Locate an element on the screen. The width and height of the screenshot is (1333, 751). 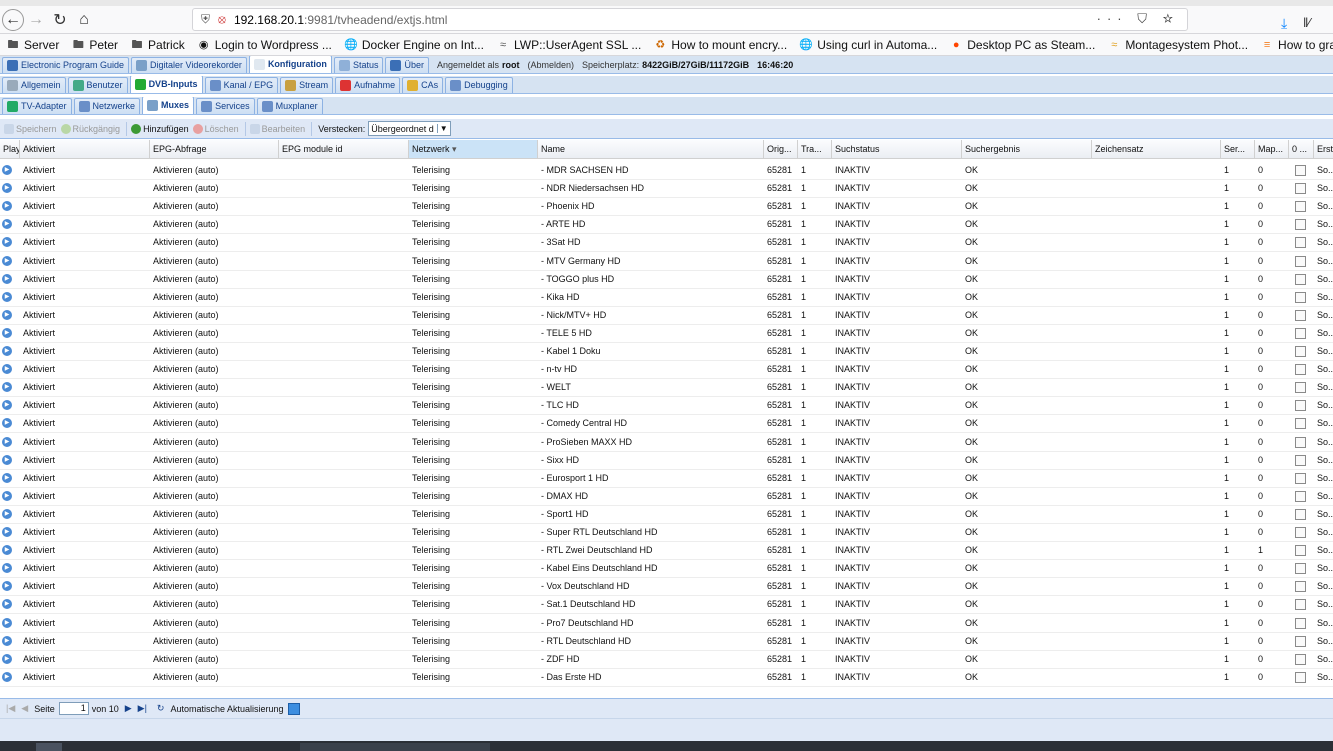
logout-link: (Abmelden) is located at coordinates (551, 65).